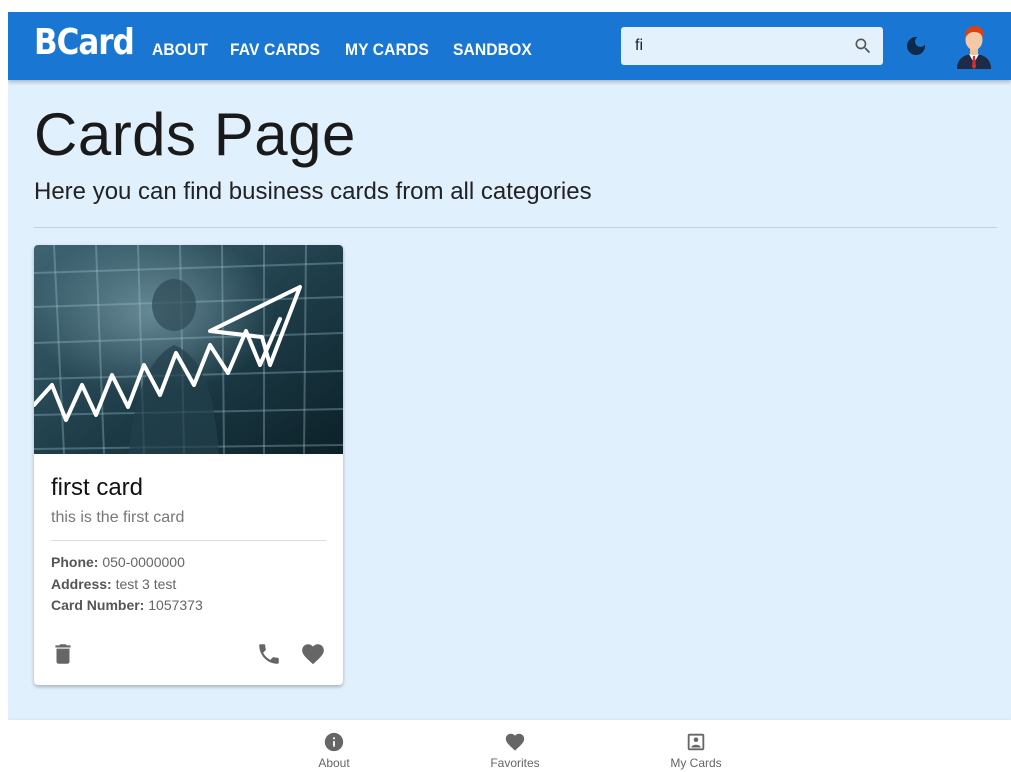 Image resolution: width=1011 pixels, height=772 pixels. I want to click on main-nav: ABOUT FAV CARDS MY CARDS SANDBOX, so click(345, 50).